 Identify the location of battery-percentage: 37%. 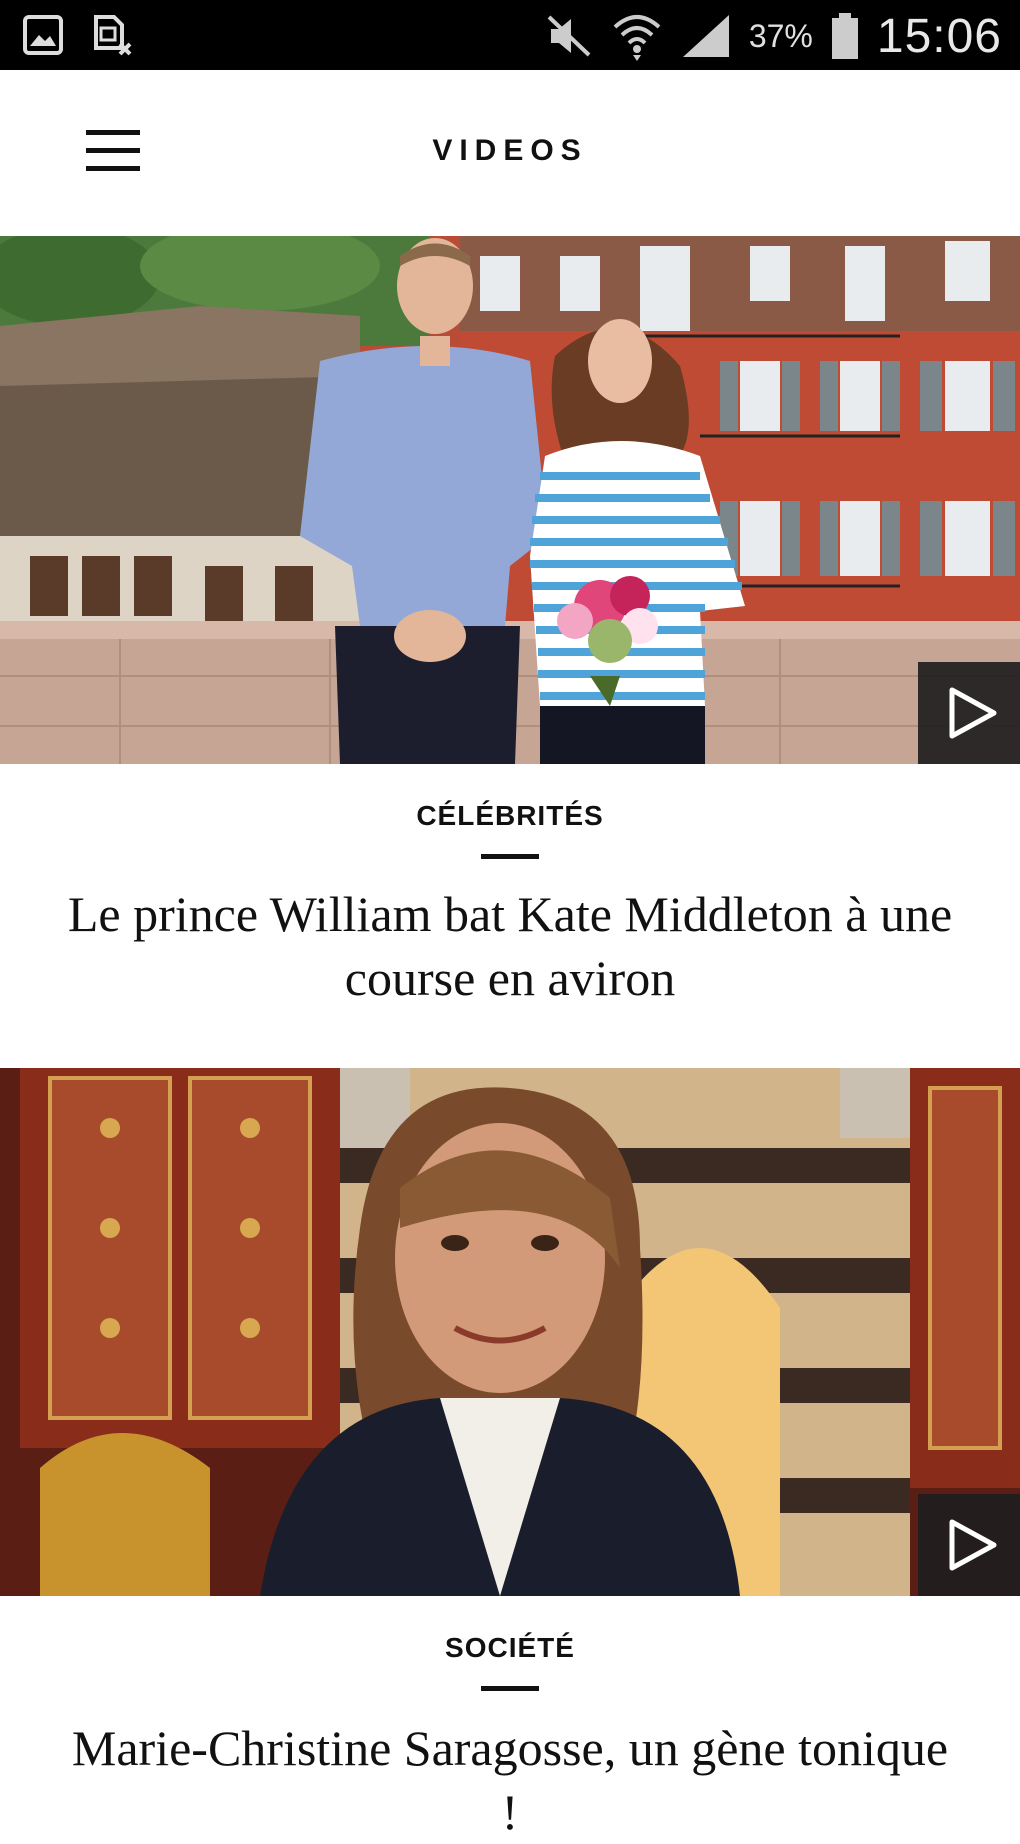
(780, 35).